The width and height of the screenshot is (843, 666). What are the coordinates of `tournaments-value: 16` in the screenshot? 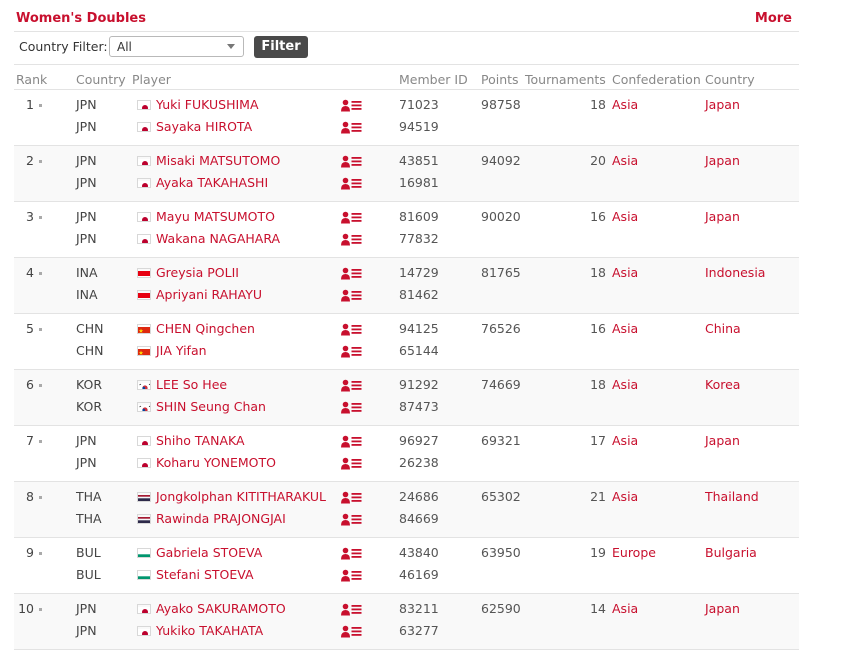 It's located at (598, 216).